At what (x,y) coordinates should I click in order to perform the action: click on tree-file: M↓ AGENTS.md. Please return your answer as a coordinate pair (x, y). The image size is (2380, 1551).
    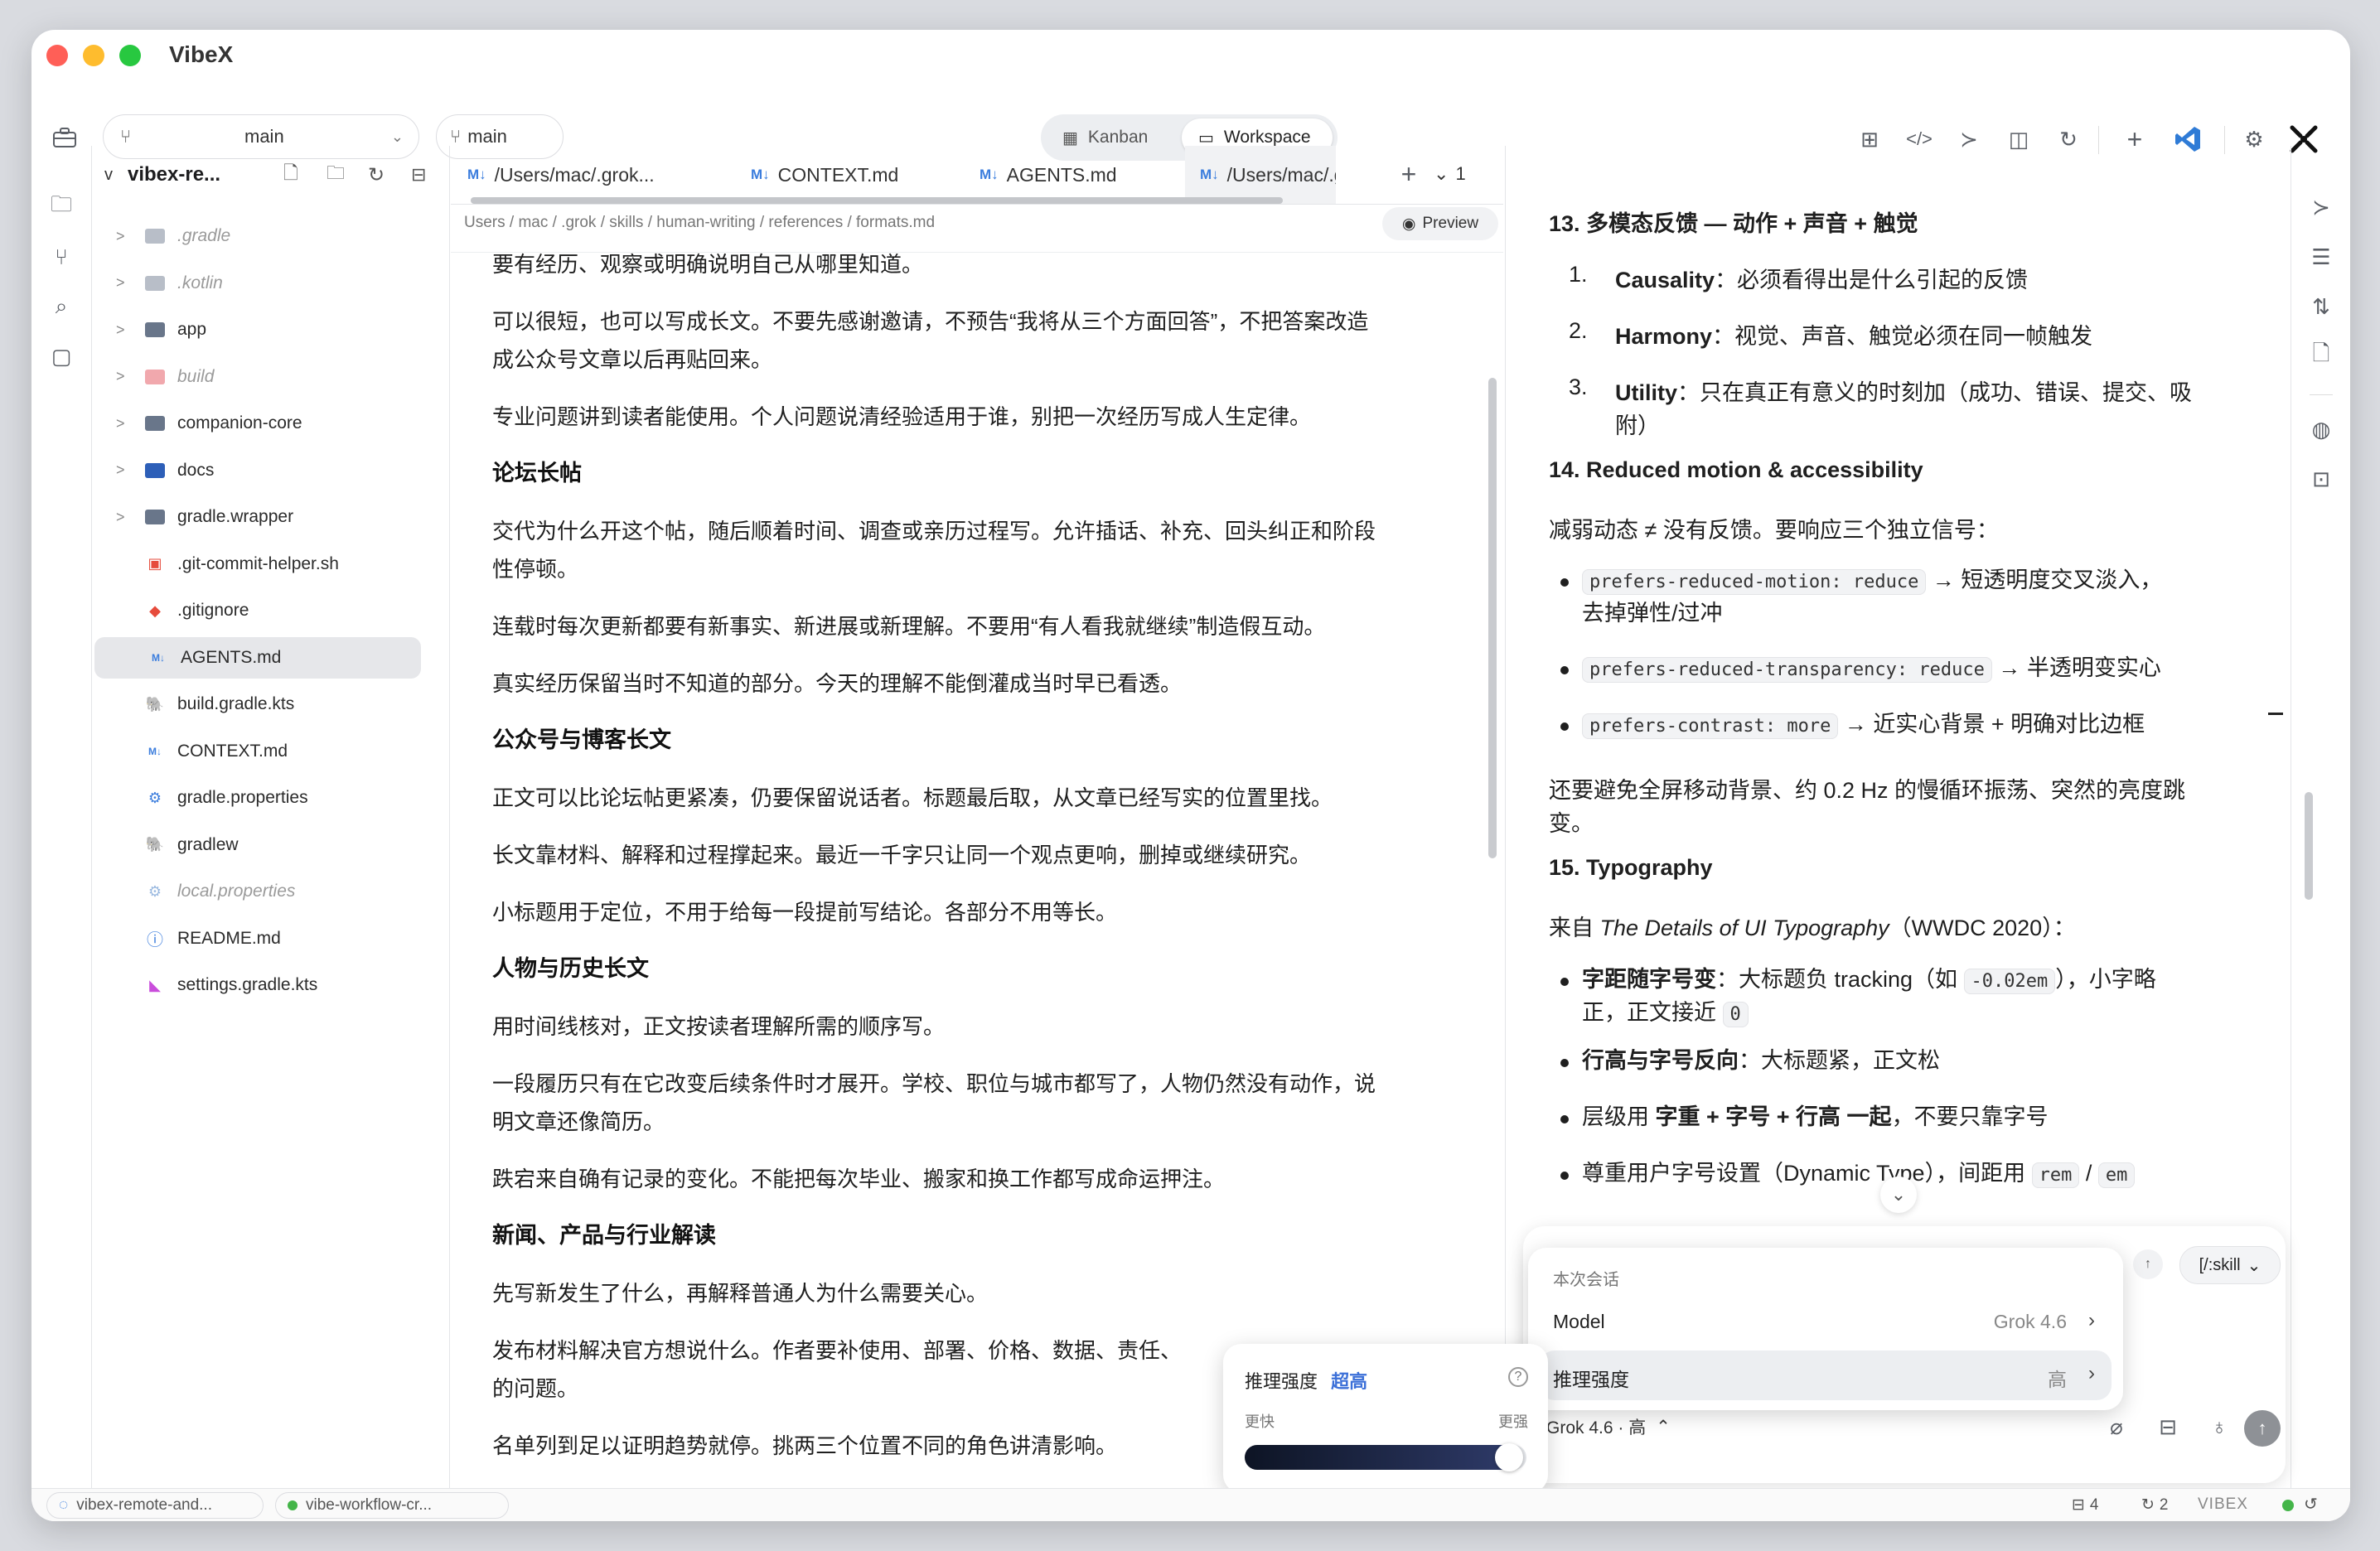
    Looking at the image, I should click on (257, 657).